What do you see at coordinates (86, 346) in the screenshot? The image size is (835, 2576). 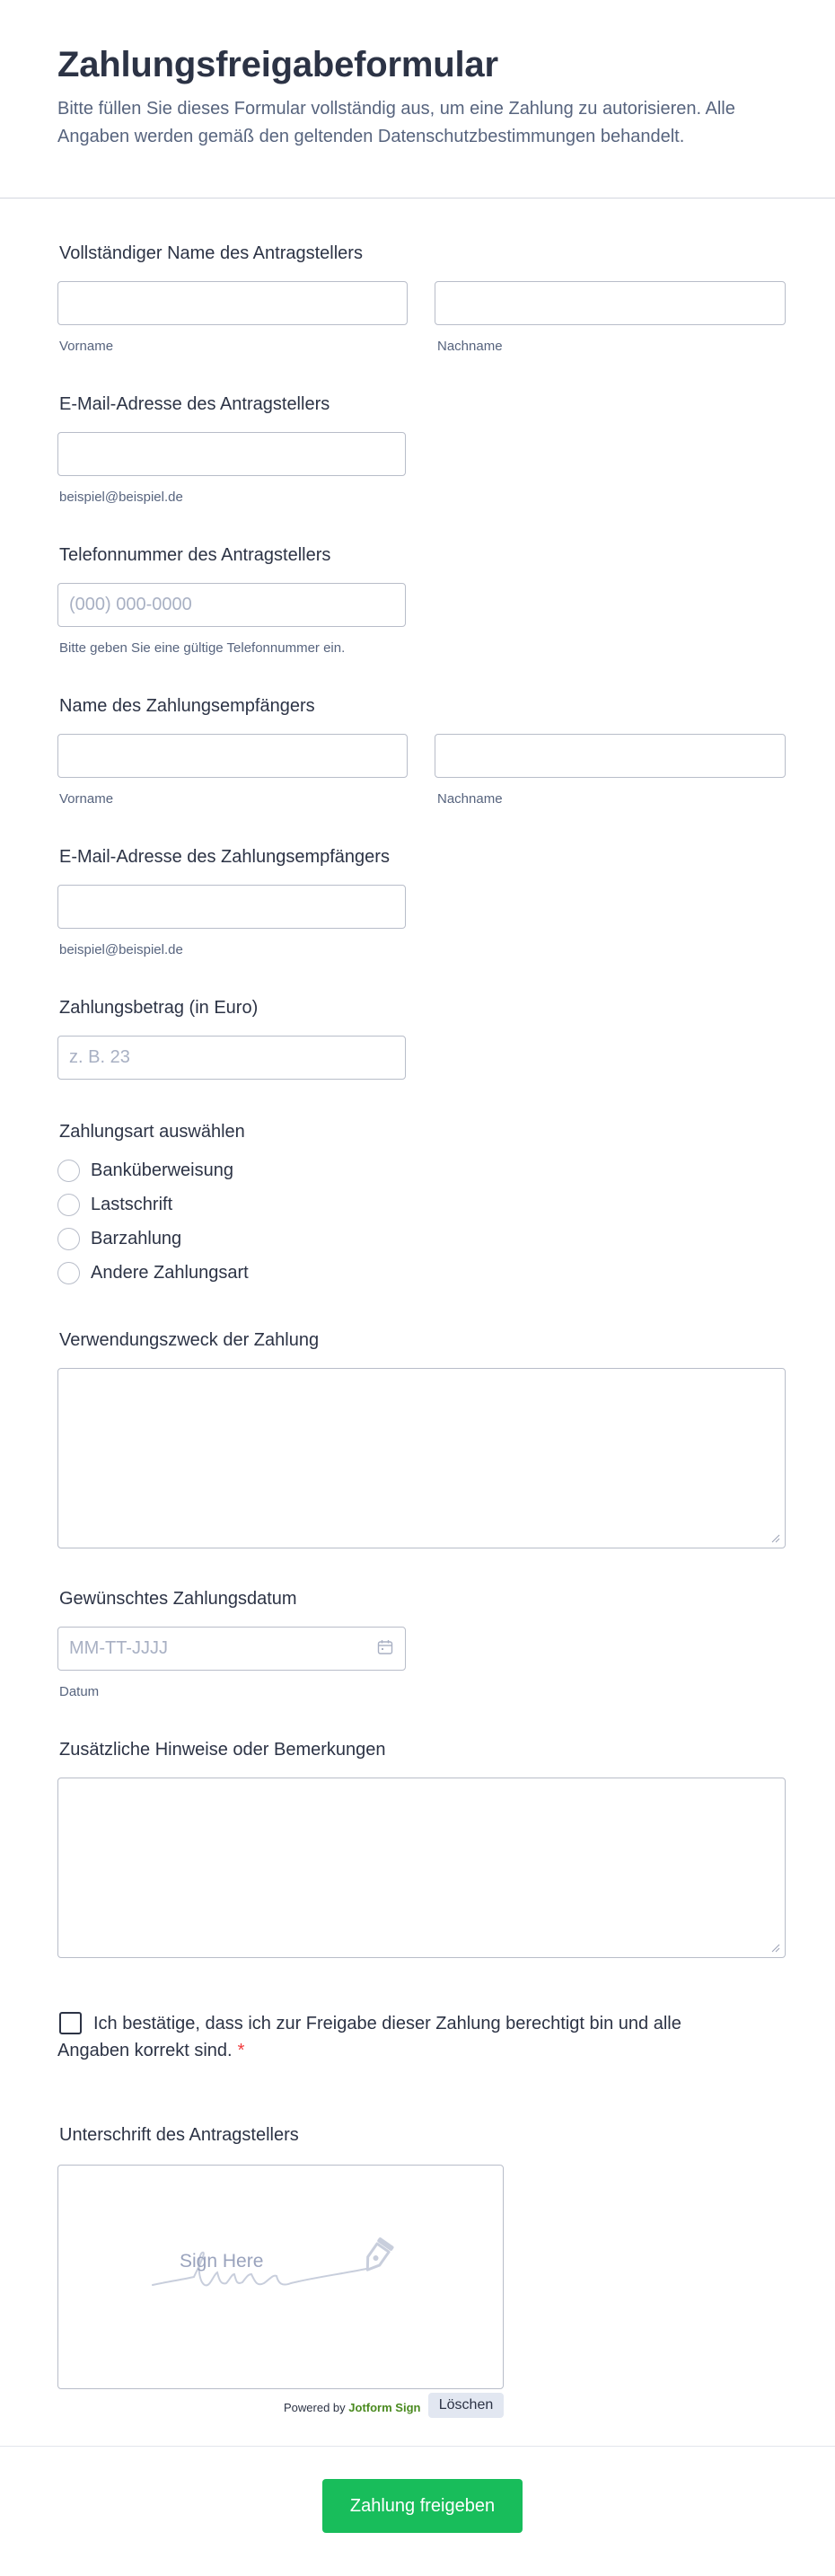 I see `applicant-first-name-sublabel: Vorname` at bounding box center [86, 346].